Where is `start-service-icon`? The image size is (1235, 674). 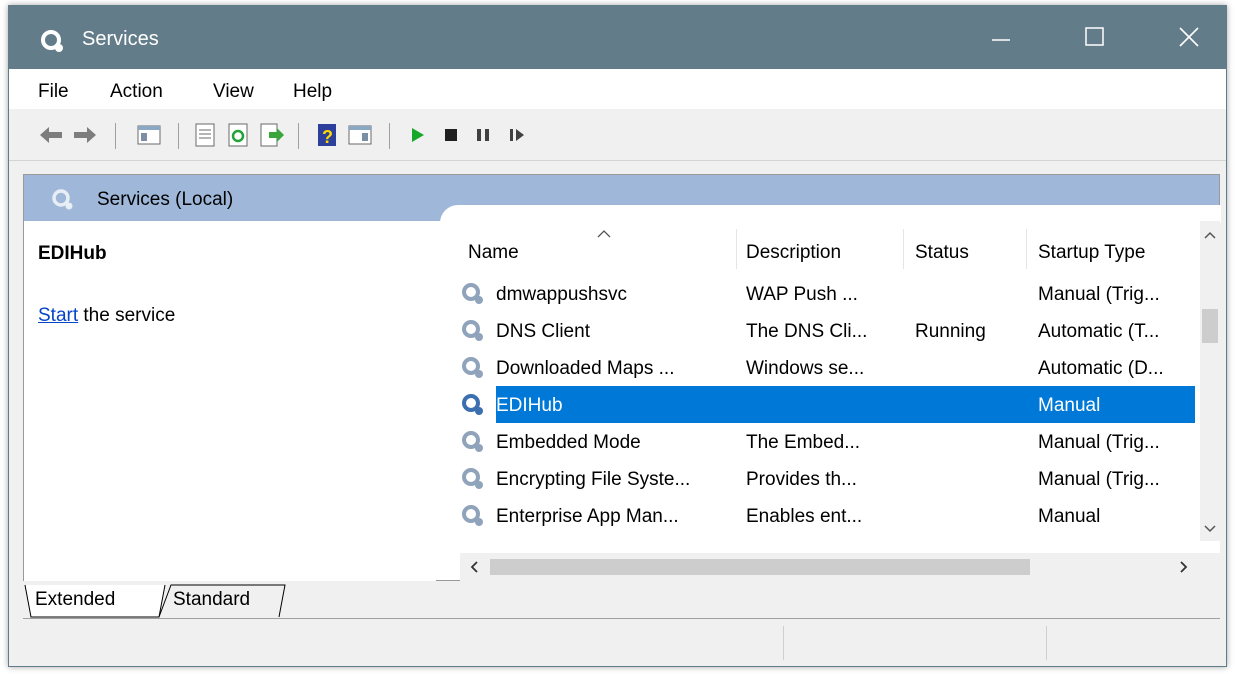
start-service-icon is located at coordinates (417, 135).